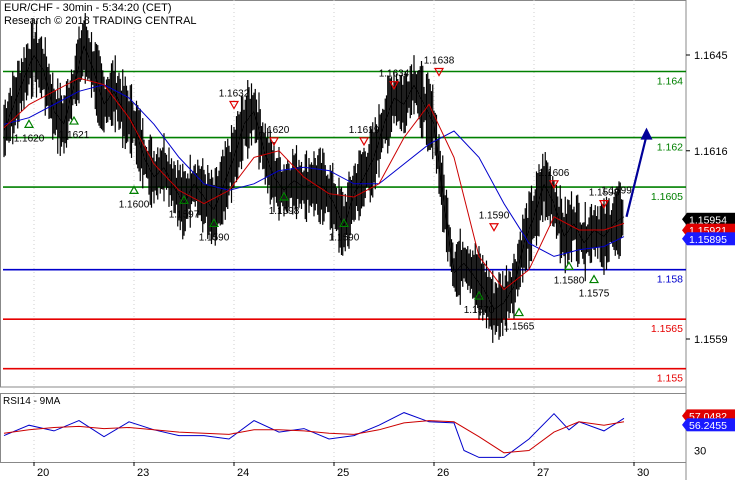 The height and width of the screenshot is (485, 735). What do you see at coordinates (184, 214) in the screenshot?
I see `marker-label-3: 1.1597` at bounding box center [184, 214].